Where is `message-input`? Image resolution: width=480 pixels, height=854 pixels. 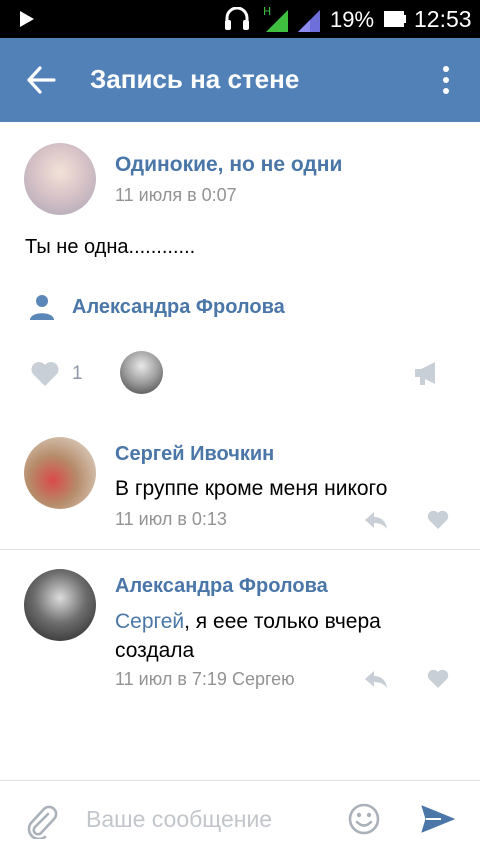
message-input is located at coordinates (211, 819).